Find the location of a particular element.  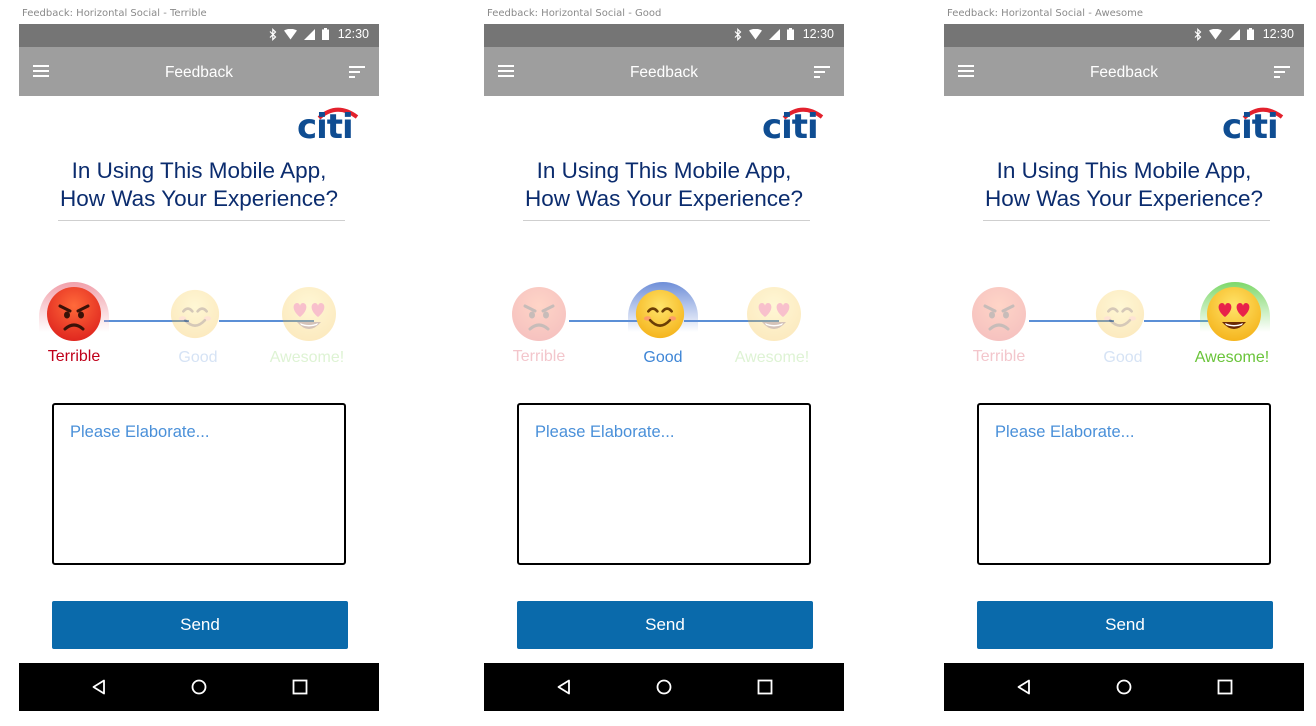

panel-caption: Feedback: Horizontal Social - Good is located at coordinates (574, 13).